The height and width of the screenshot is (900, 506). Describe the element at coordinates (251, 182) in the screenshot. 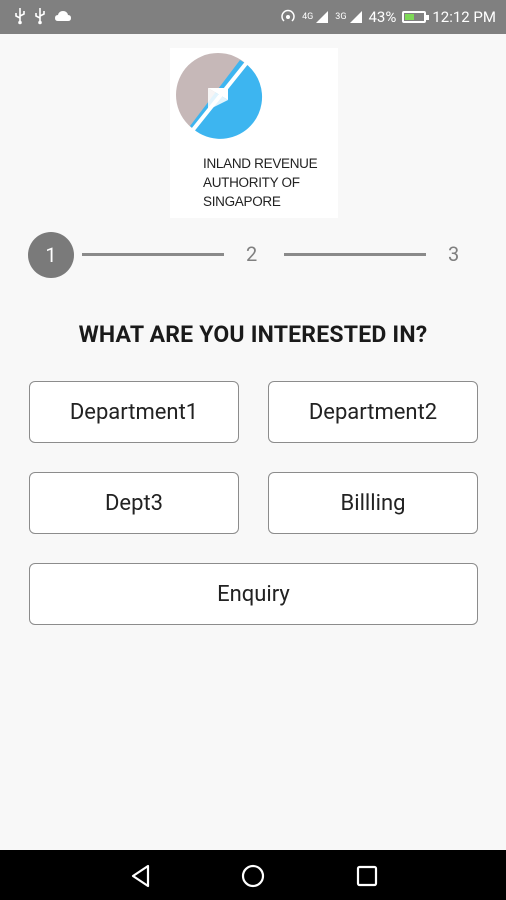

I see `logo-line: AUTHORITY OF` at that location.